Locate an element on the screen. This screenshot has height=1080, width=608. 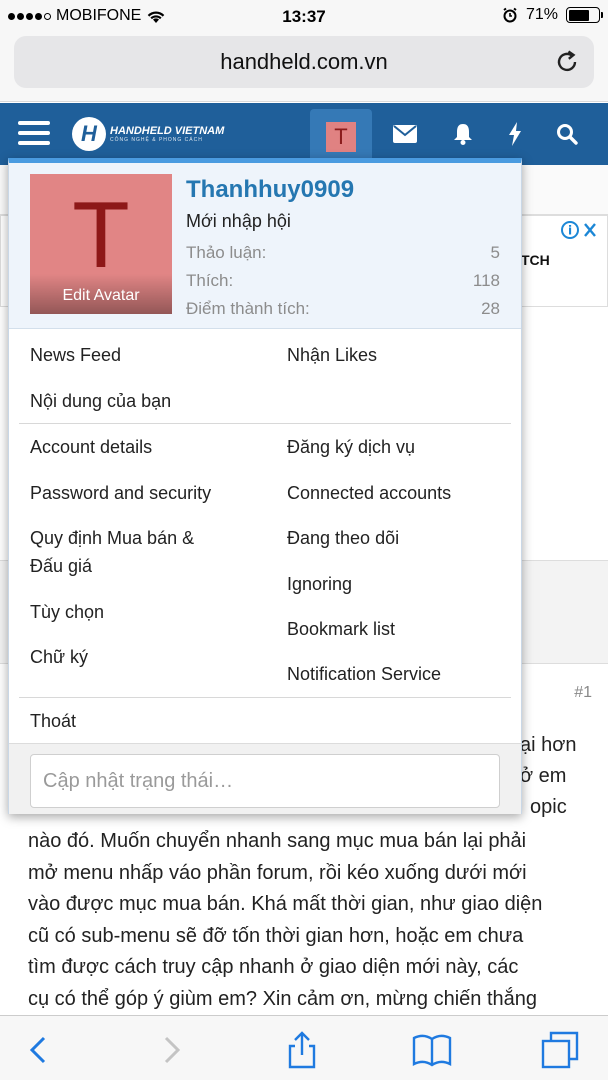
edit-avatar-link: Edit Avatar is located at coordinates (101, 294).